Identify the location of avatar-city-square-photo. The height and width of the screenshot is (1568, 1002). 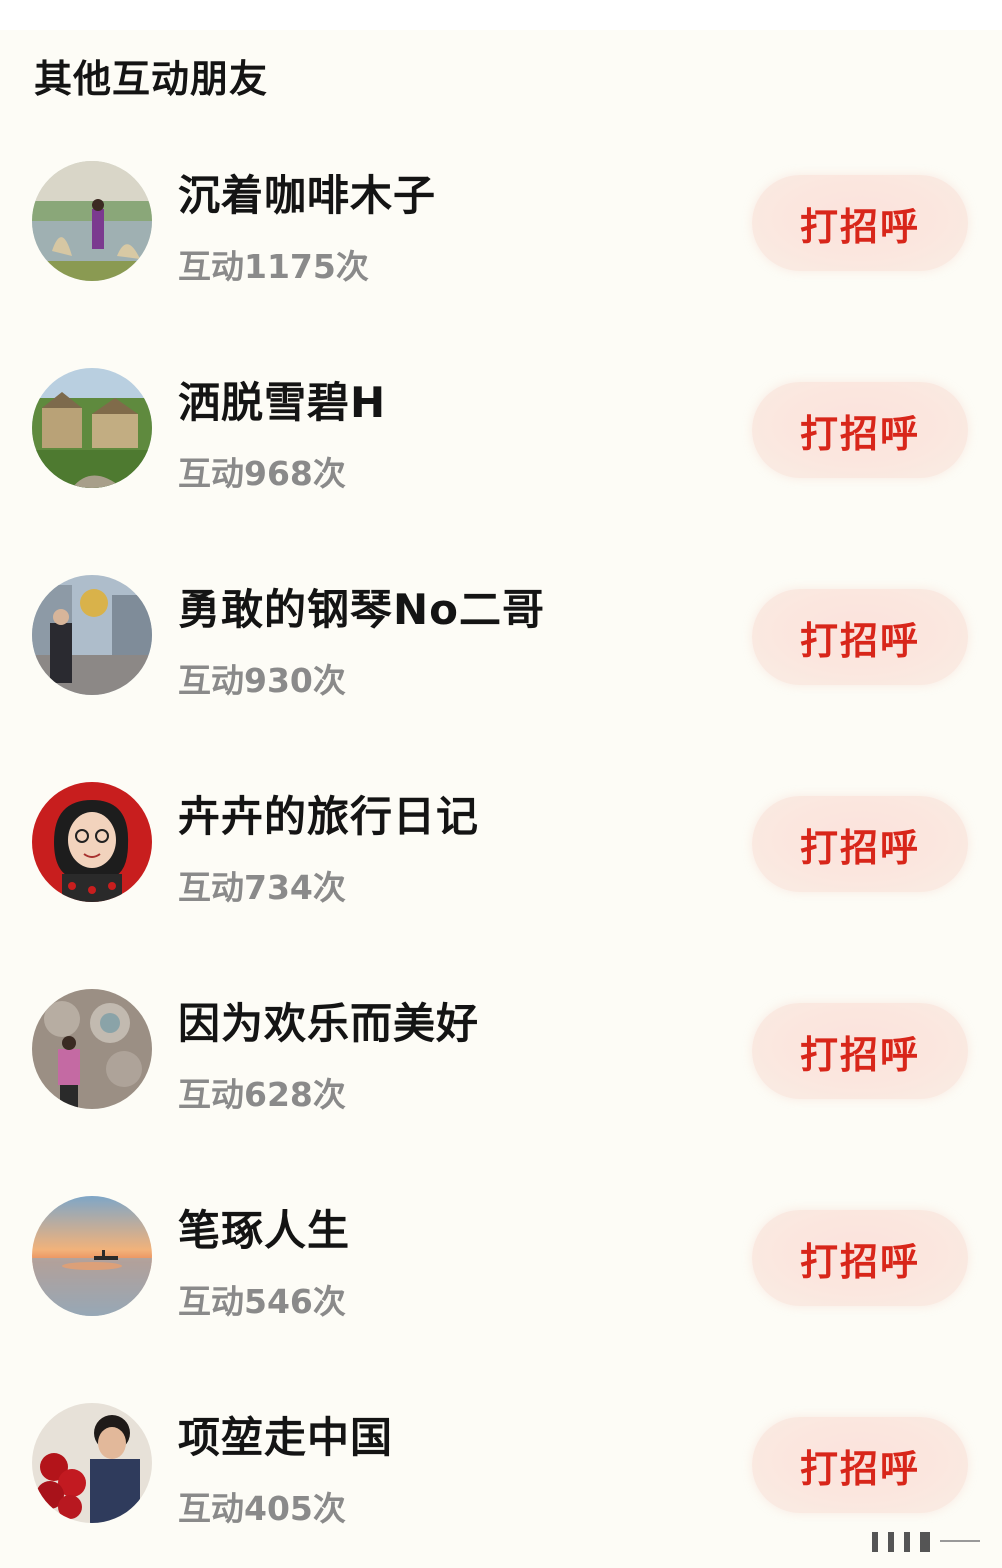
(92, 635).